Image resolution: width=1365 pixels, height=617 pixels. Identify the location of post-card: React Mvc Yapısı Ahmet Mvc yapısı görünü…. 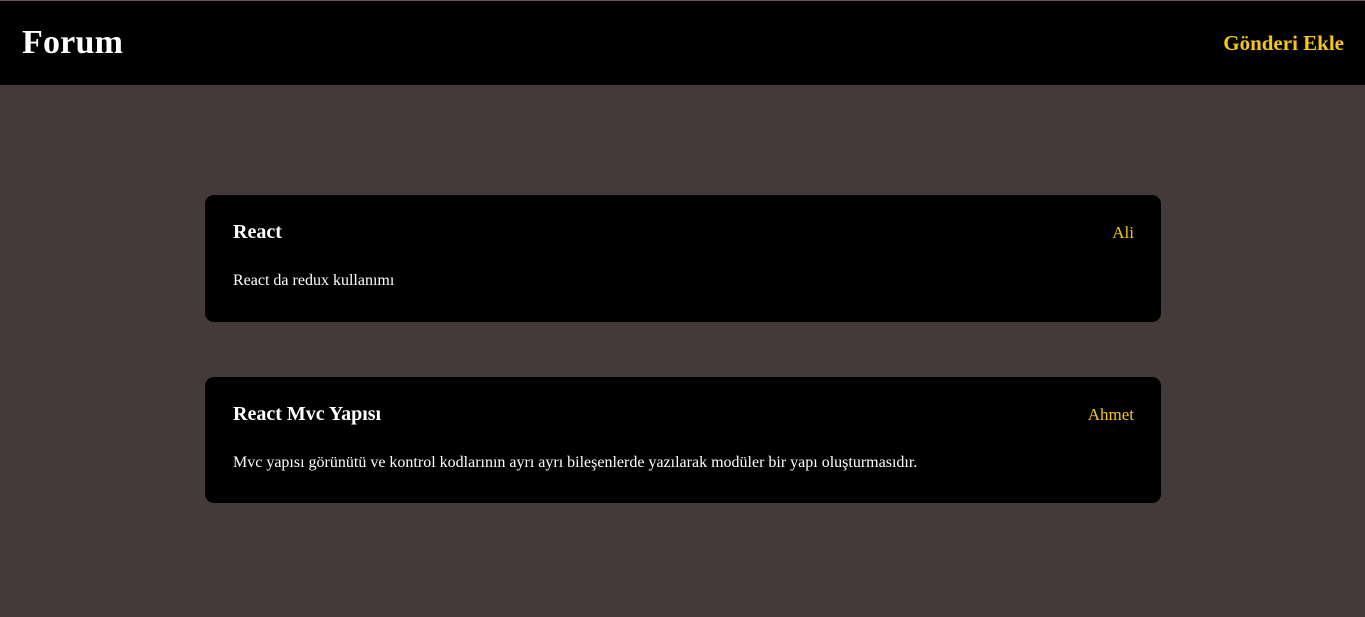
(683, 440).